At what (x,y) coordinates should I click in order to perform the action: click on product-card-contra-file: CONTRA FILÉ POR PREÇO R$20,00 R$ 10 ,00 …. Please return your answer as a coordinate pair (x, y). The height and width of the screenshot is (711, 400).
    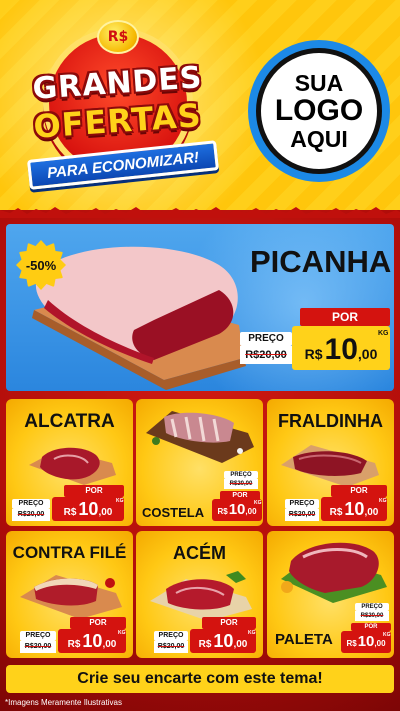
    Looking at the image, I should click on (69, 594).